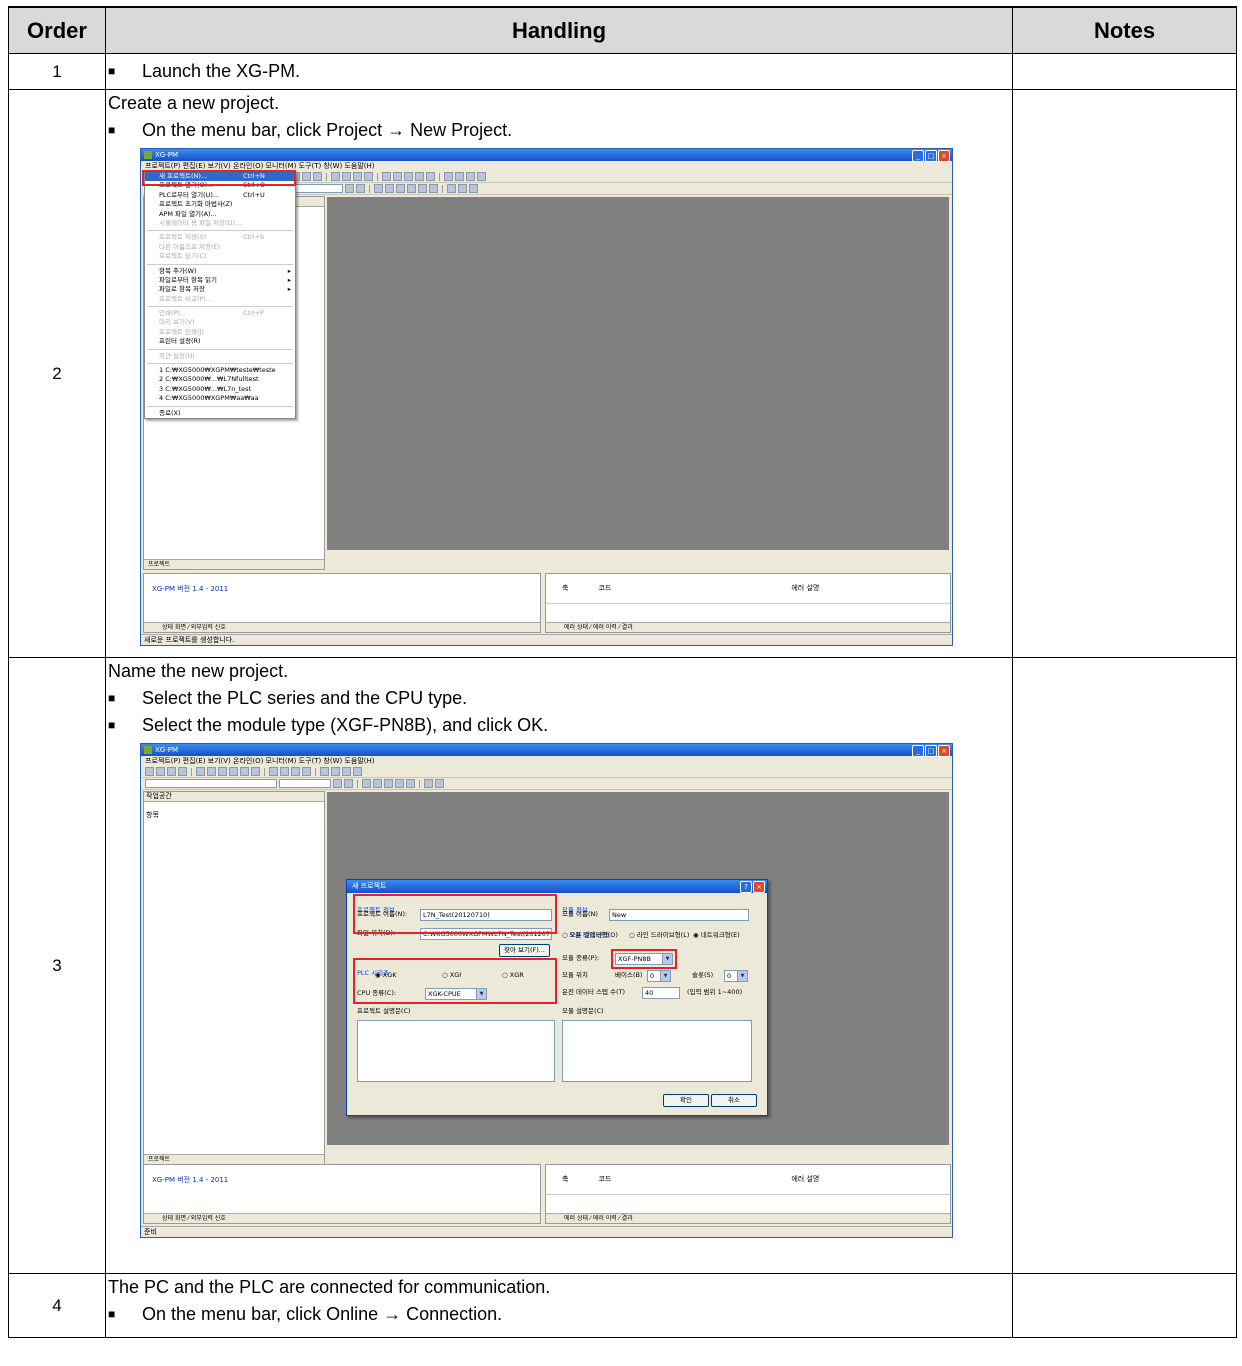 The height and width of the screenshot is (1366, 1242). Describe the element at coordinates (659, 976) in the screenshot. I see `base-select: 0 ▼` at that location.